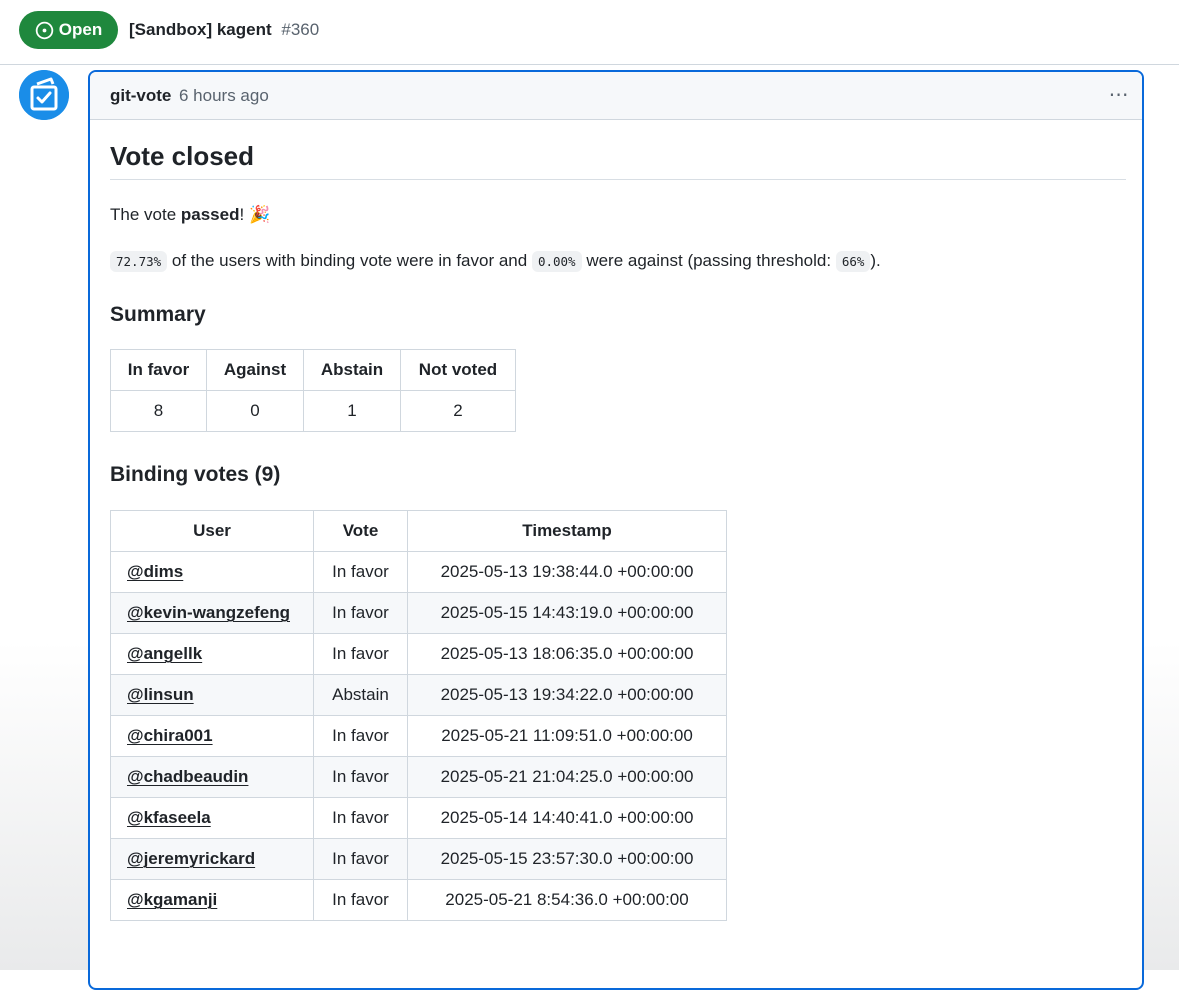 The width and height of the screenshot is (1179, 990). What do you see at coordinates (567, 900) in the screenshot?
I see `timestamp-cell: 2025-05-21 8:54:36.0 +00:00:00` at bounding box center [567, 900].